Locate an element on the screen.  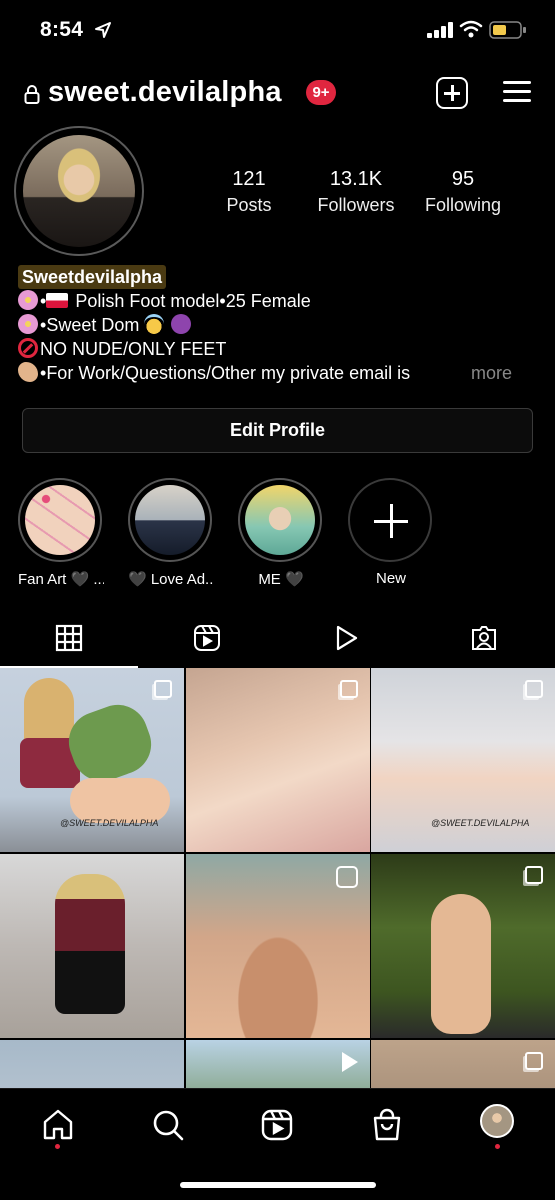
poland-flag-icon is located at coordinates (57, 300).